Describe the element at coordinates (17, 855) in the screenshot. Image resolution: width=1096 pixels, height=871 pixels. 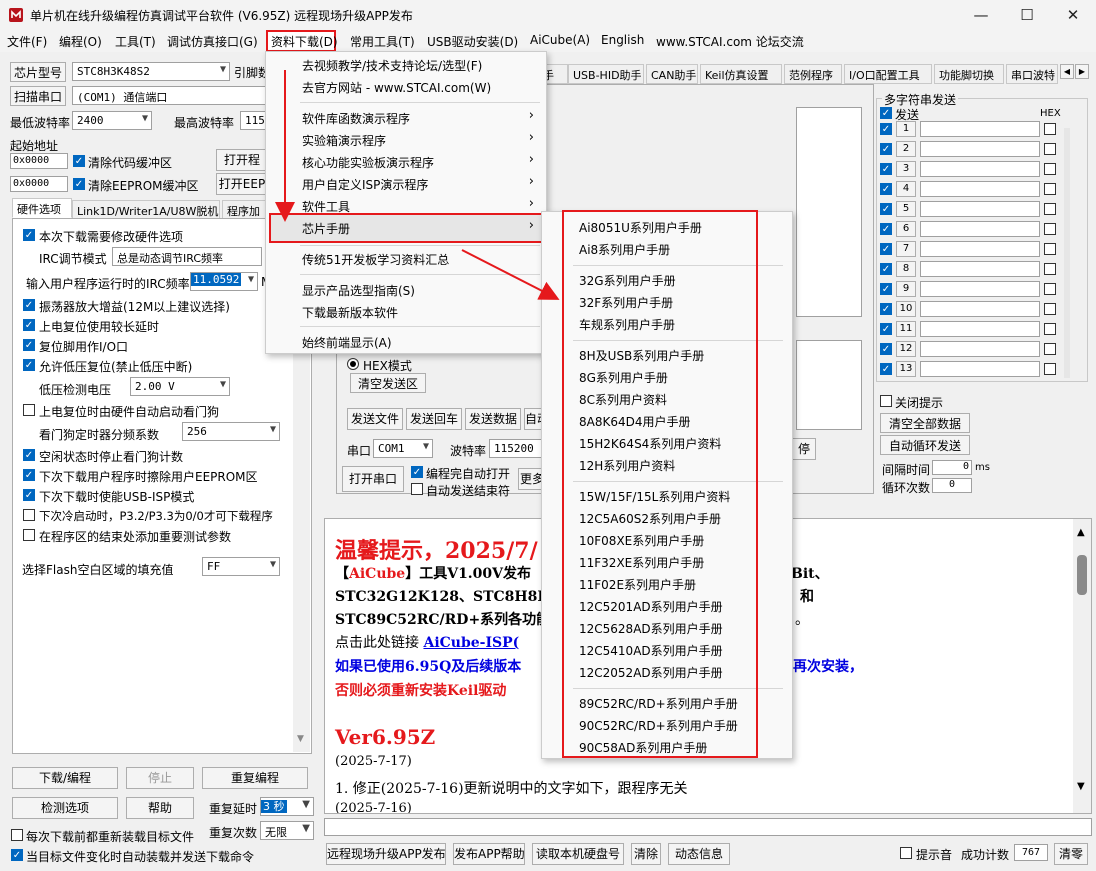
I see `auto-load-checkbox: ✓` at that location.